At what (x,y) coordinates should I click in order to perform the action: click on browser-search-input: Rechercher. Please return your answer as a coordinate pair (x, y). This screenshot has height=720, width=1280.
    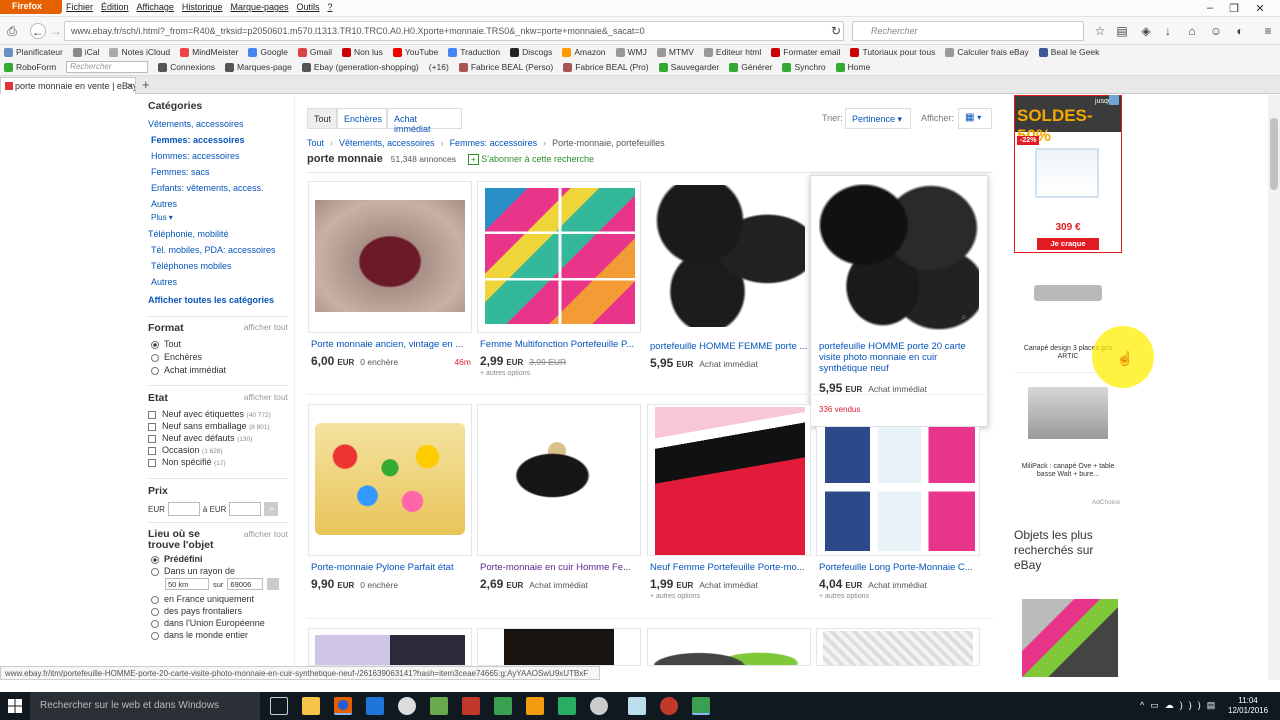
    Looking at the image, I should click on (968, 31).